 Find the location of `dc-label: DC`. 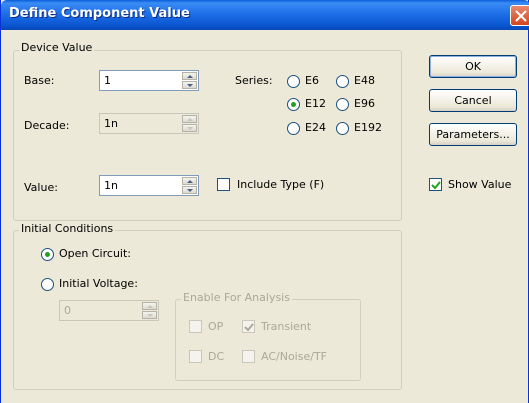

dc-label: DC is located at coordinates (216, 356).